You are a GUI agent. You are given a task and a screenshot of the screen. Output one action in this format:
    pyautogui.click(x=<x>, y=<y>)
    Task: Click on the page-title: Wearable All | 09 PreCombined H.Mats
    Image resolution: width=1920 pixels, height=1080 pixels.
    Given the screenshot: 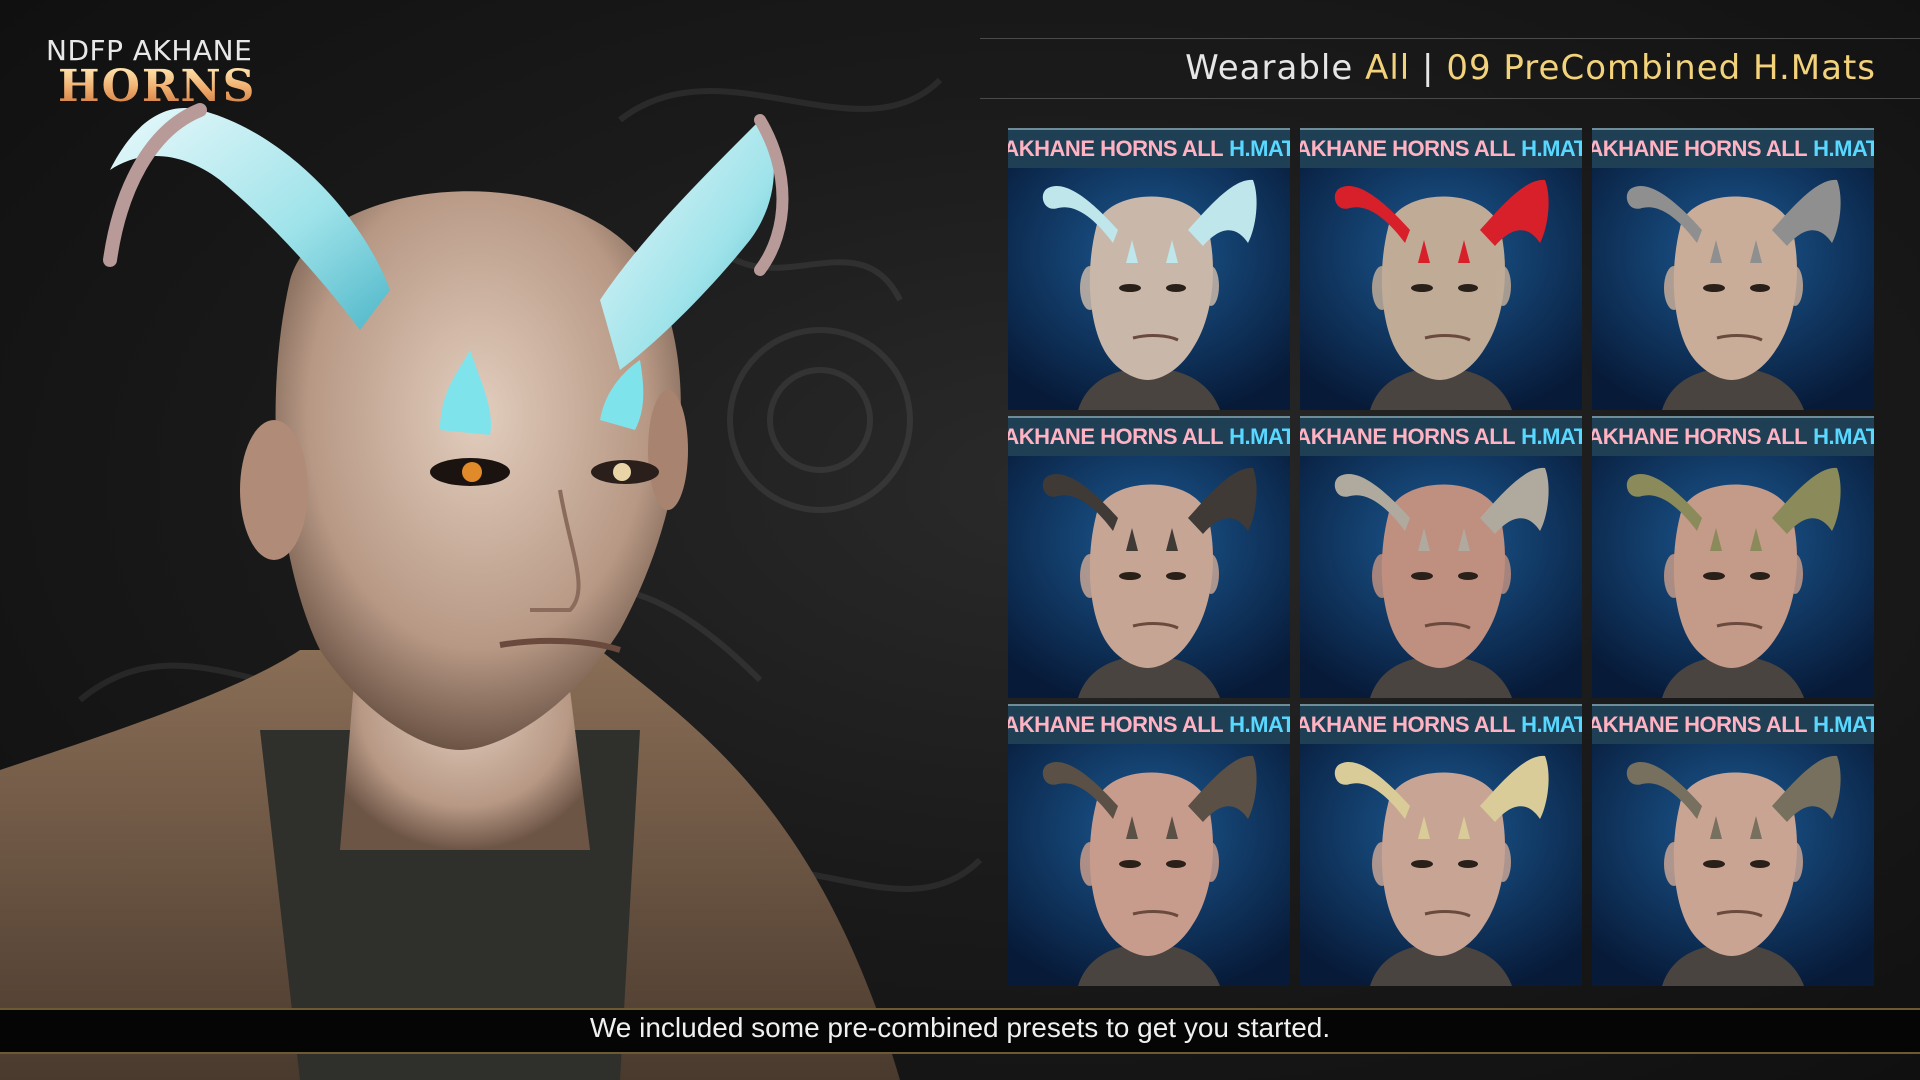 What is the action you would take?
    pyautogui.click(x=1530, y=68)
    